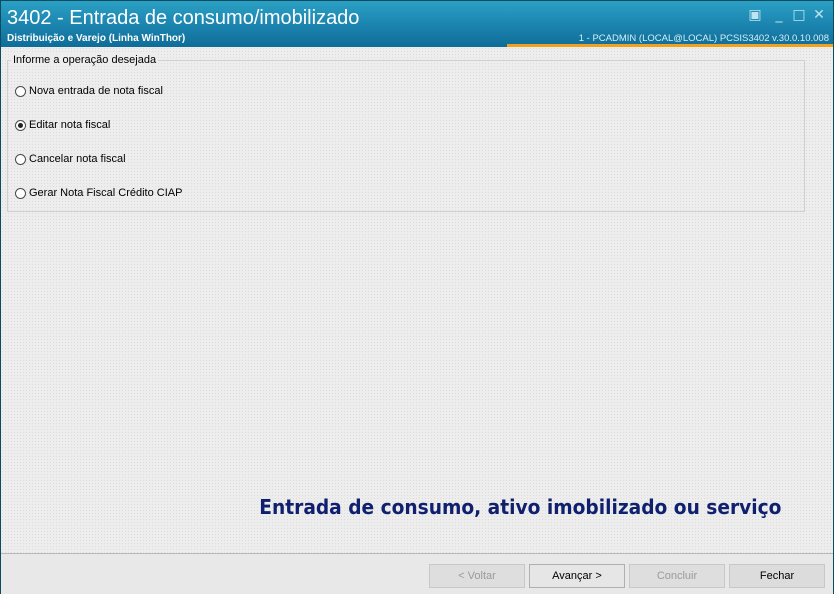 The height and width of the screenshot is (594, 834). Describe the element at coordinates (70, 125) in the screenshot. I see `radio-label: Editar nota fiscal` at that location.